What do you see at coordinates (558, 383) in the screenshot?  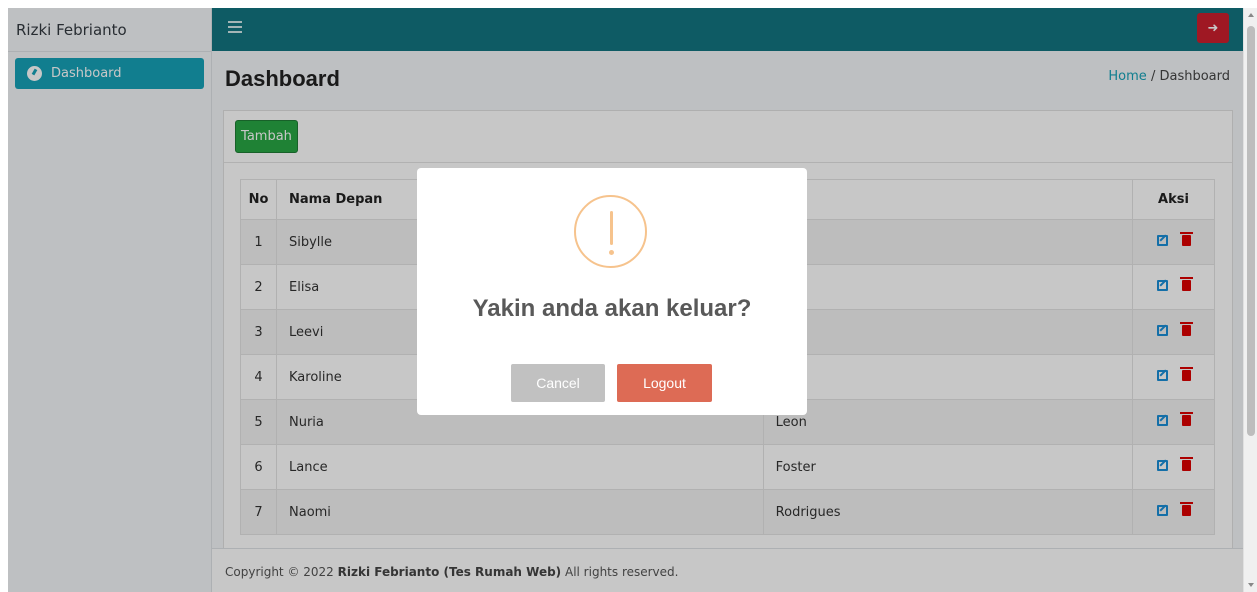 I see `cancel-button: Cancel` at bounding box center [558, 383].